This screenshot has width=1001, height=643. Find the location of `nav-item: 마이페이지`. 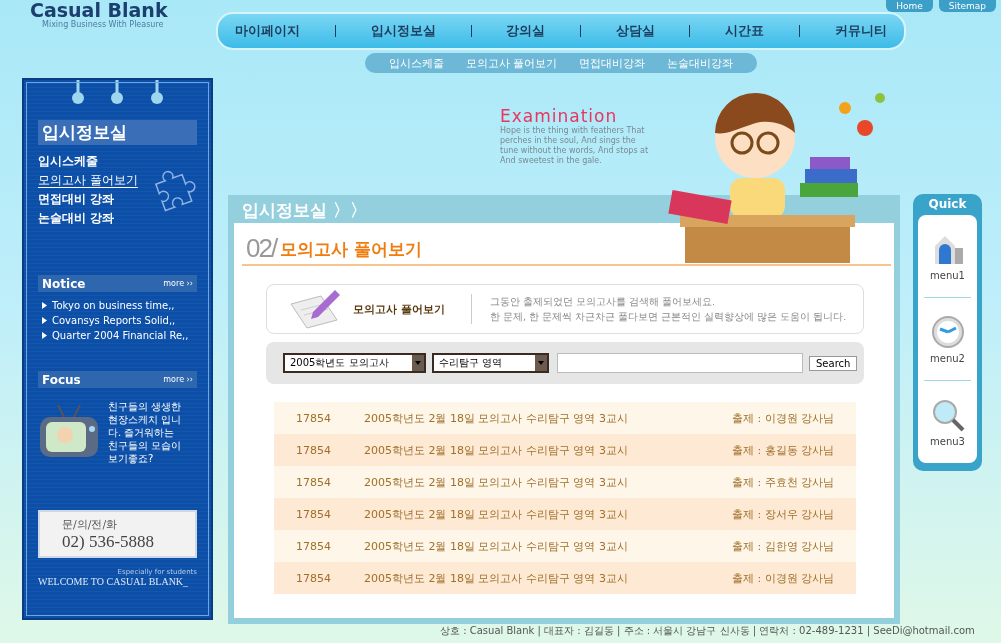

nav-item: 마이페이지 is located at coordinates (268, 31).